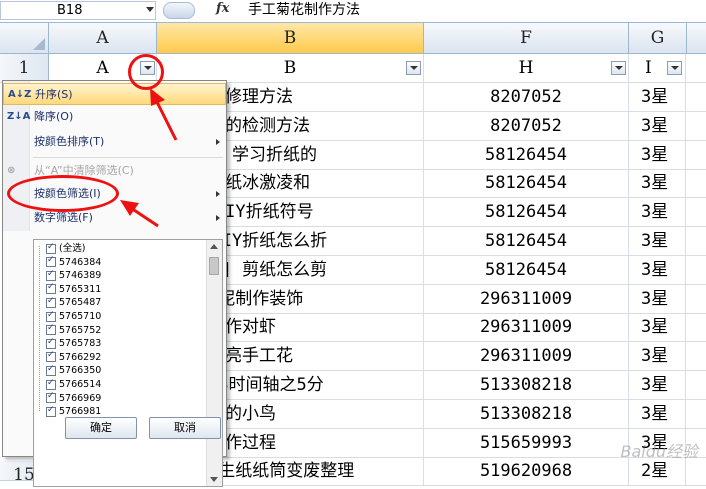 This screenshot has width=706, height=489. I want to click on annotation-arrow-lower, so click(139, 214).